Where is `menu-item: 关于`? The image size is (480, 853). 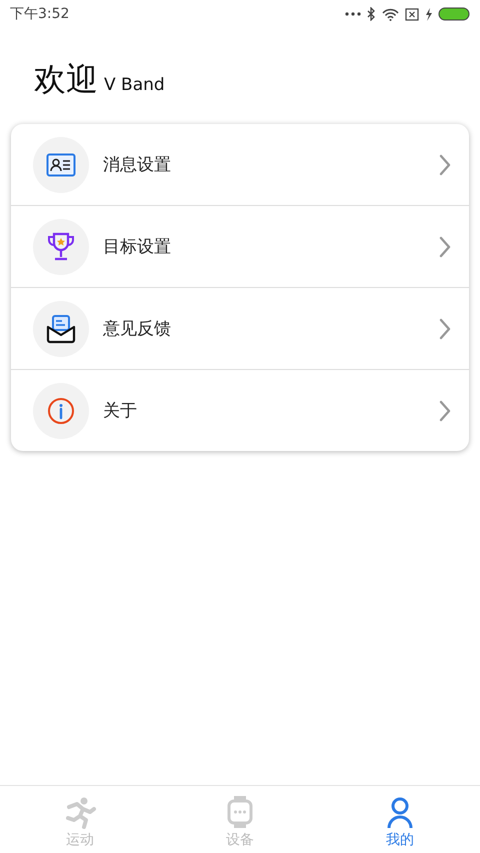 menu-item: 关于 is located at coordinates (240, 410).